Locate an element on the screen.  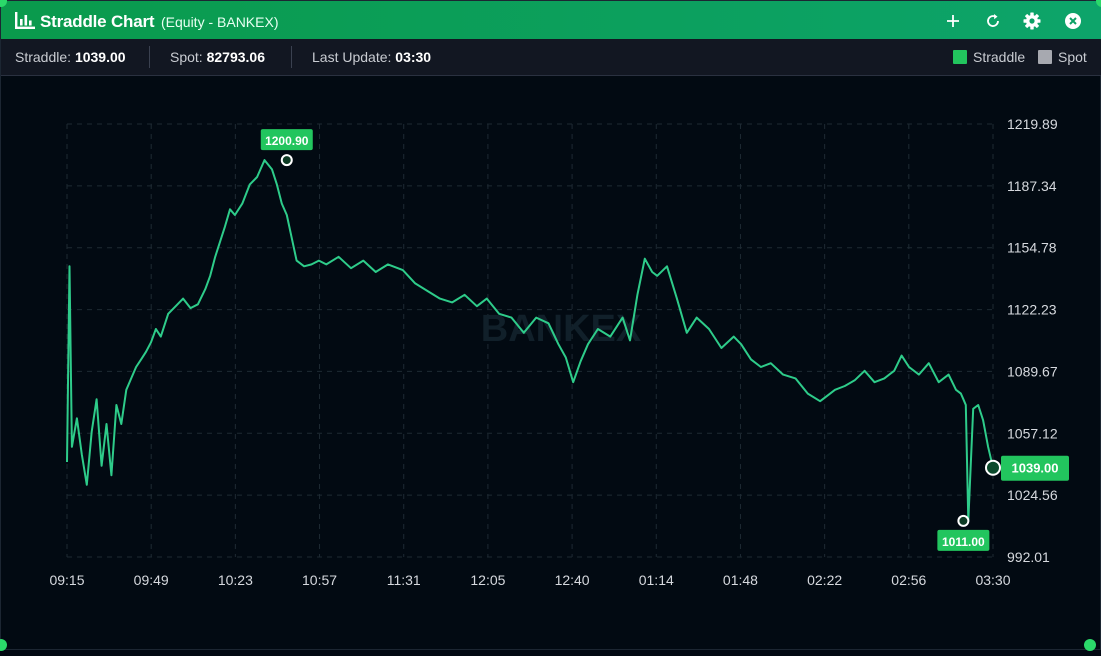
refresh-button is located at coordinates (993, 21).